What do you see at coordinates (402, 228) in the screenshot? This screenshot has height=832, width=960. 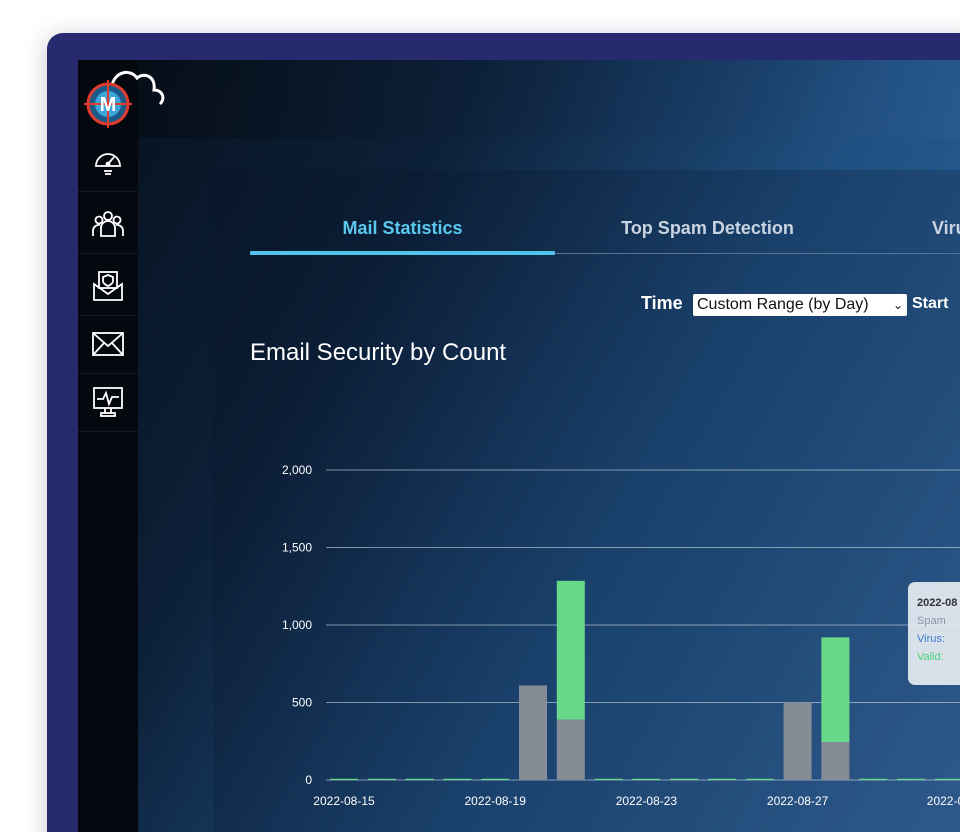 I see `tab-label: Mail Statistics` at bounding box center [402, 228].